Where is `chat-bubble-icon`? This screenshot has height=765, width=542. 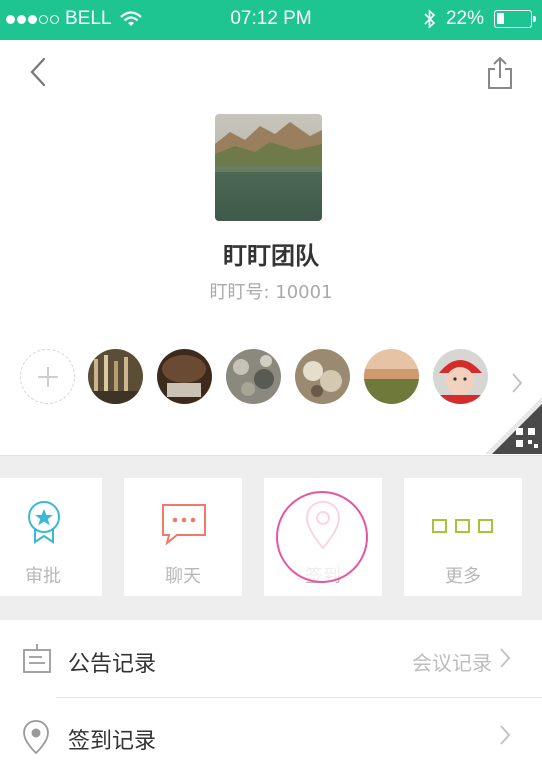
chat-bubble-icon is located at coordinates (184, 524).